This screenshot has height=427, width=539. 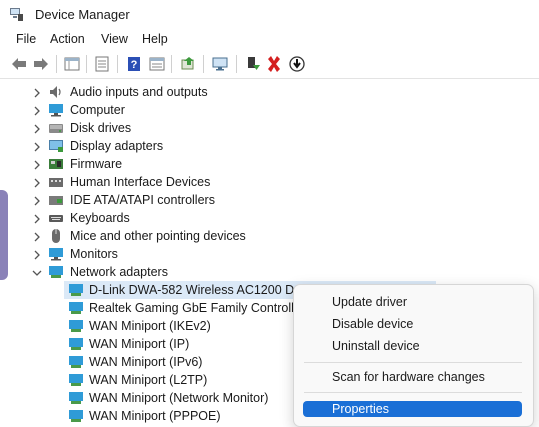 I want to click on device-label: WAN Miniport (Network Monitor), so click(x=179, y=398).